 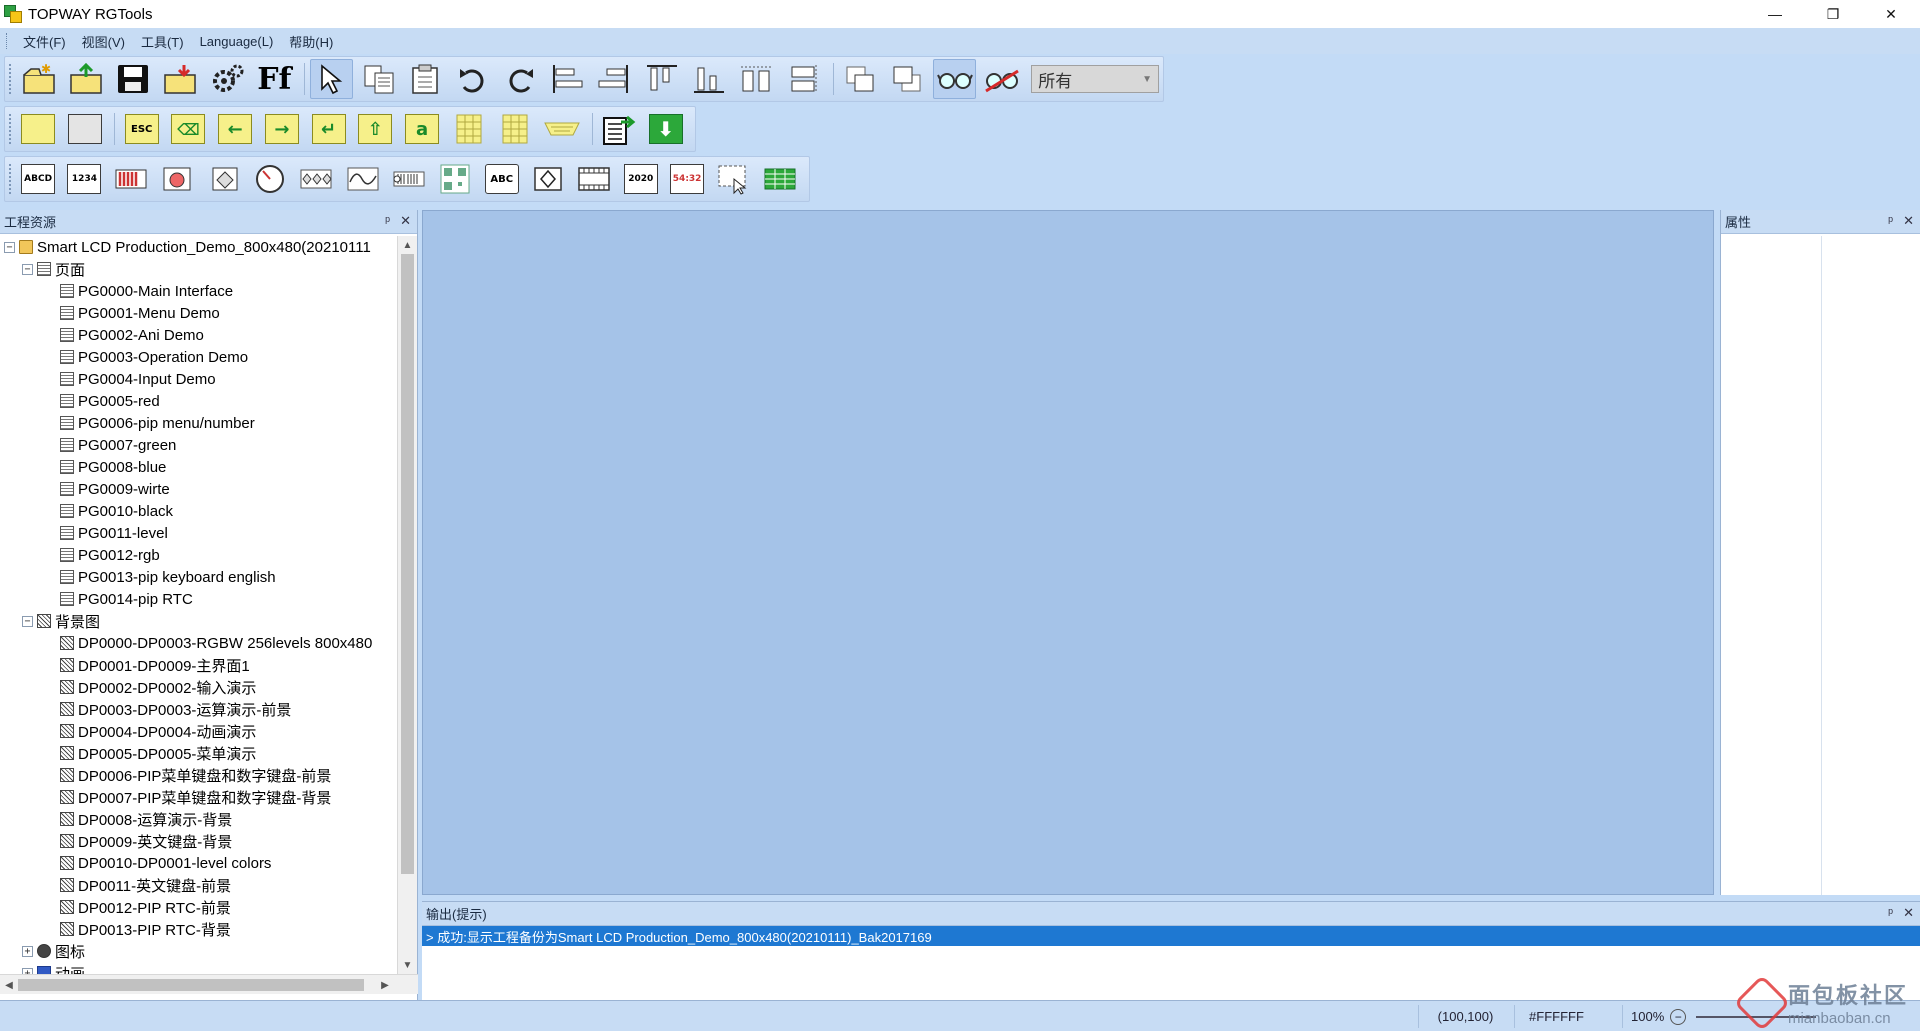 What do you see at coordinates (198, 445) in the screenshot?
I see `tree-item: PG0007-green` at bounding box center [198, 445].